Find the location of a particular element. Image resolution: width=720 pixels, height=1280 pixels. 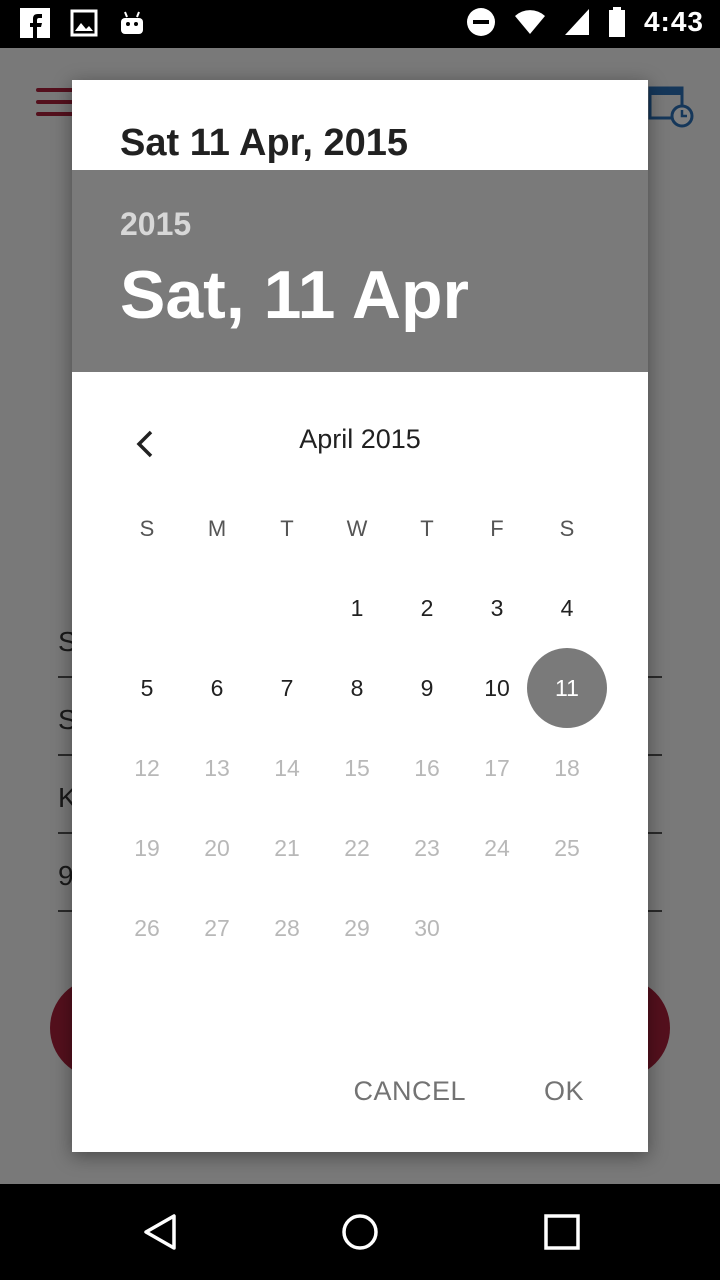

calendar-day-label: 26 is located at coordinates (147, 927).